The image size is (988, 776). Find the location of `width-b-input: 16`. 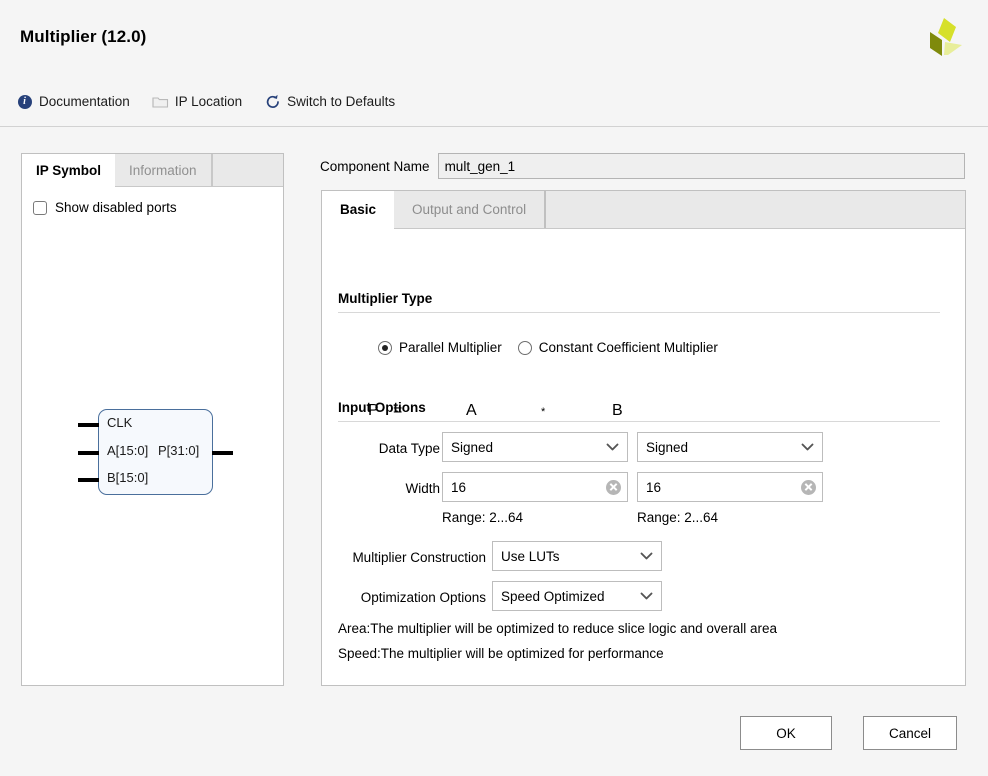

width-b-input: 16 is located at coordinates (730, 487).